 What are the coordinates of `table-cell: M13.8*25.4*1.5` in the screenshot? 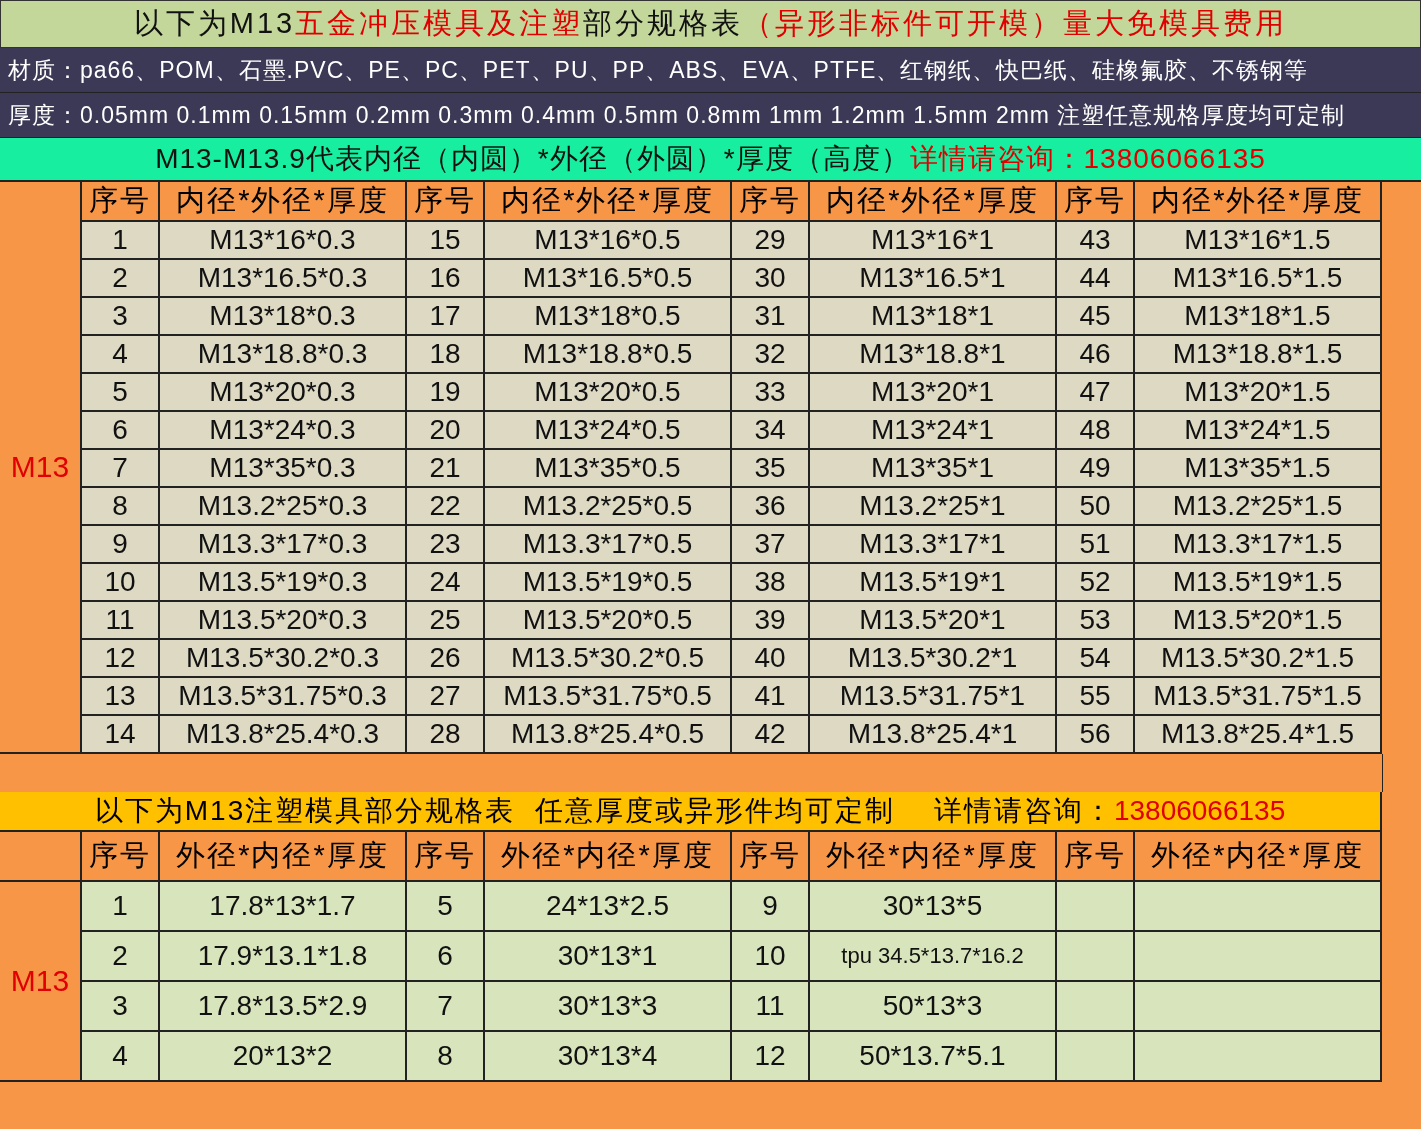 It's located at (1257, 734).